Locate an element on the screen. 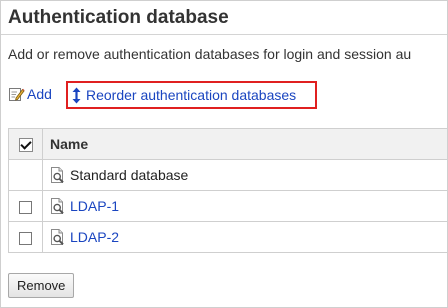 This screenshot has height=308, width=448. table-header-row: Name is located at coordinates (227, 144).